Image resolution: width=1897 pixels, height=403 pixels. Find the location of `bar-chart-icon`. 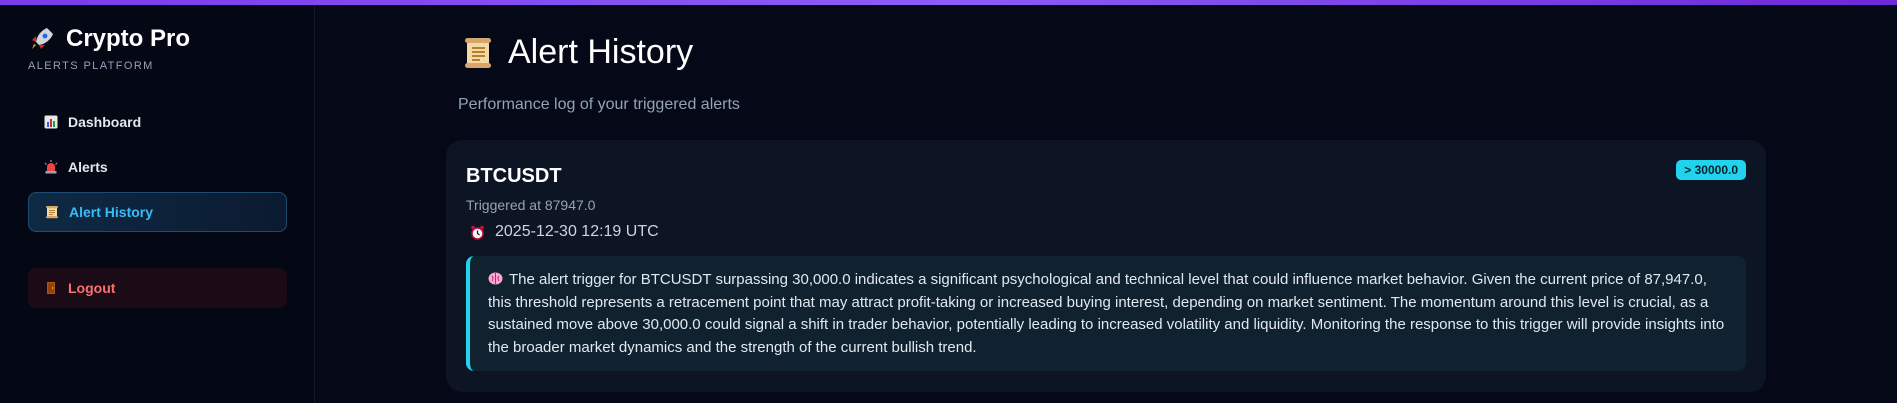

bar-chart-icon is located at coordinates (51, 122).